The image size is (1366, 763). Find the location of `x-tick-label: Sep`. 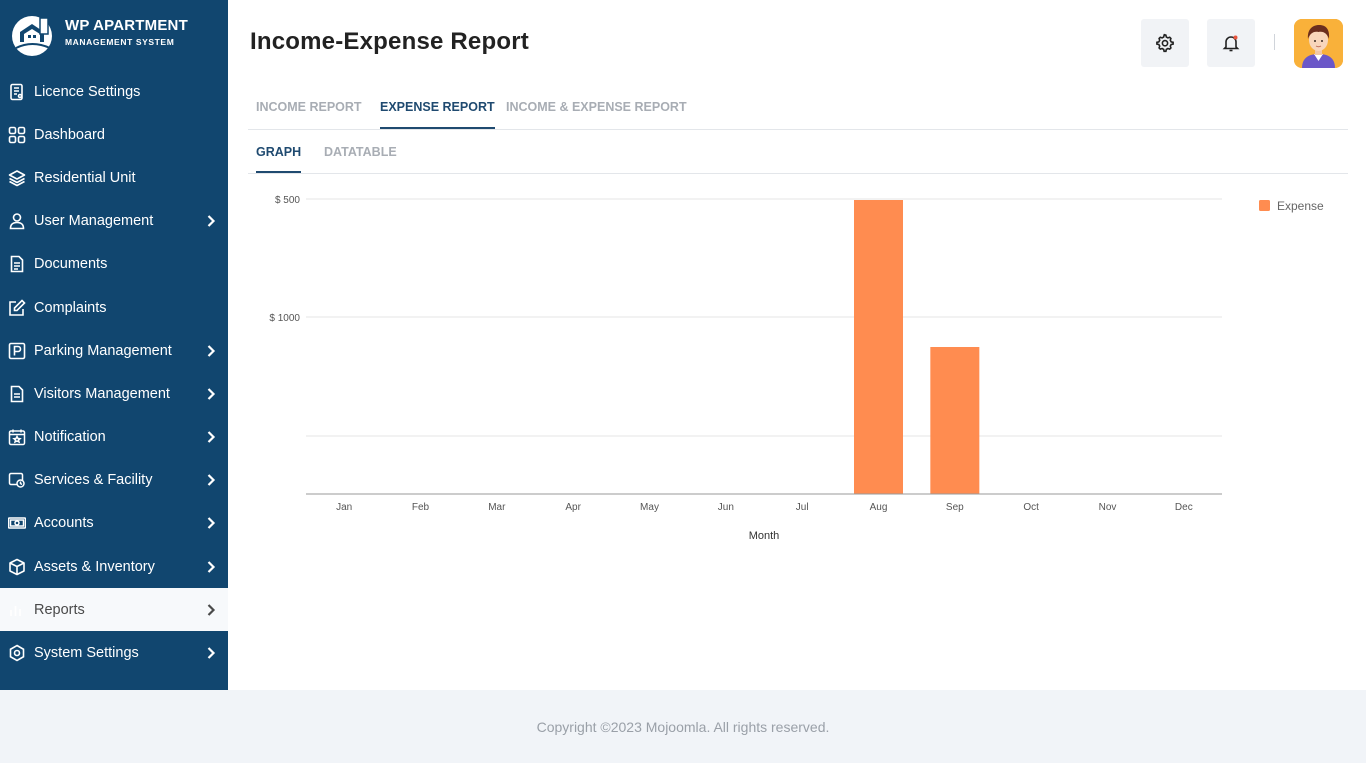

x-tick-label: Sep is located at coordinates (955, 507).